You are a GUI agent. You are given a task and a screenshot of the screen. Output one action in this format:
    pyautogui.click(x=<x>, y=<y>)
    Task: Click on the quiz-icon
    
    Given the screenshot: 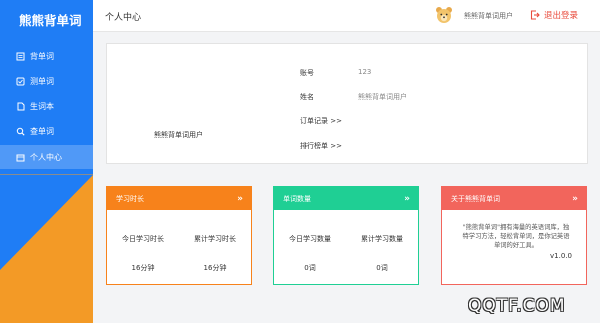 What is the action you would take?
    pyautogui.click(x=20, y=81)
    